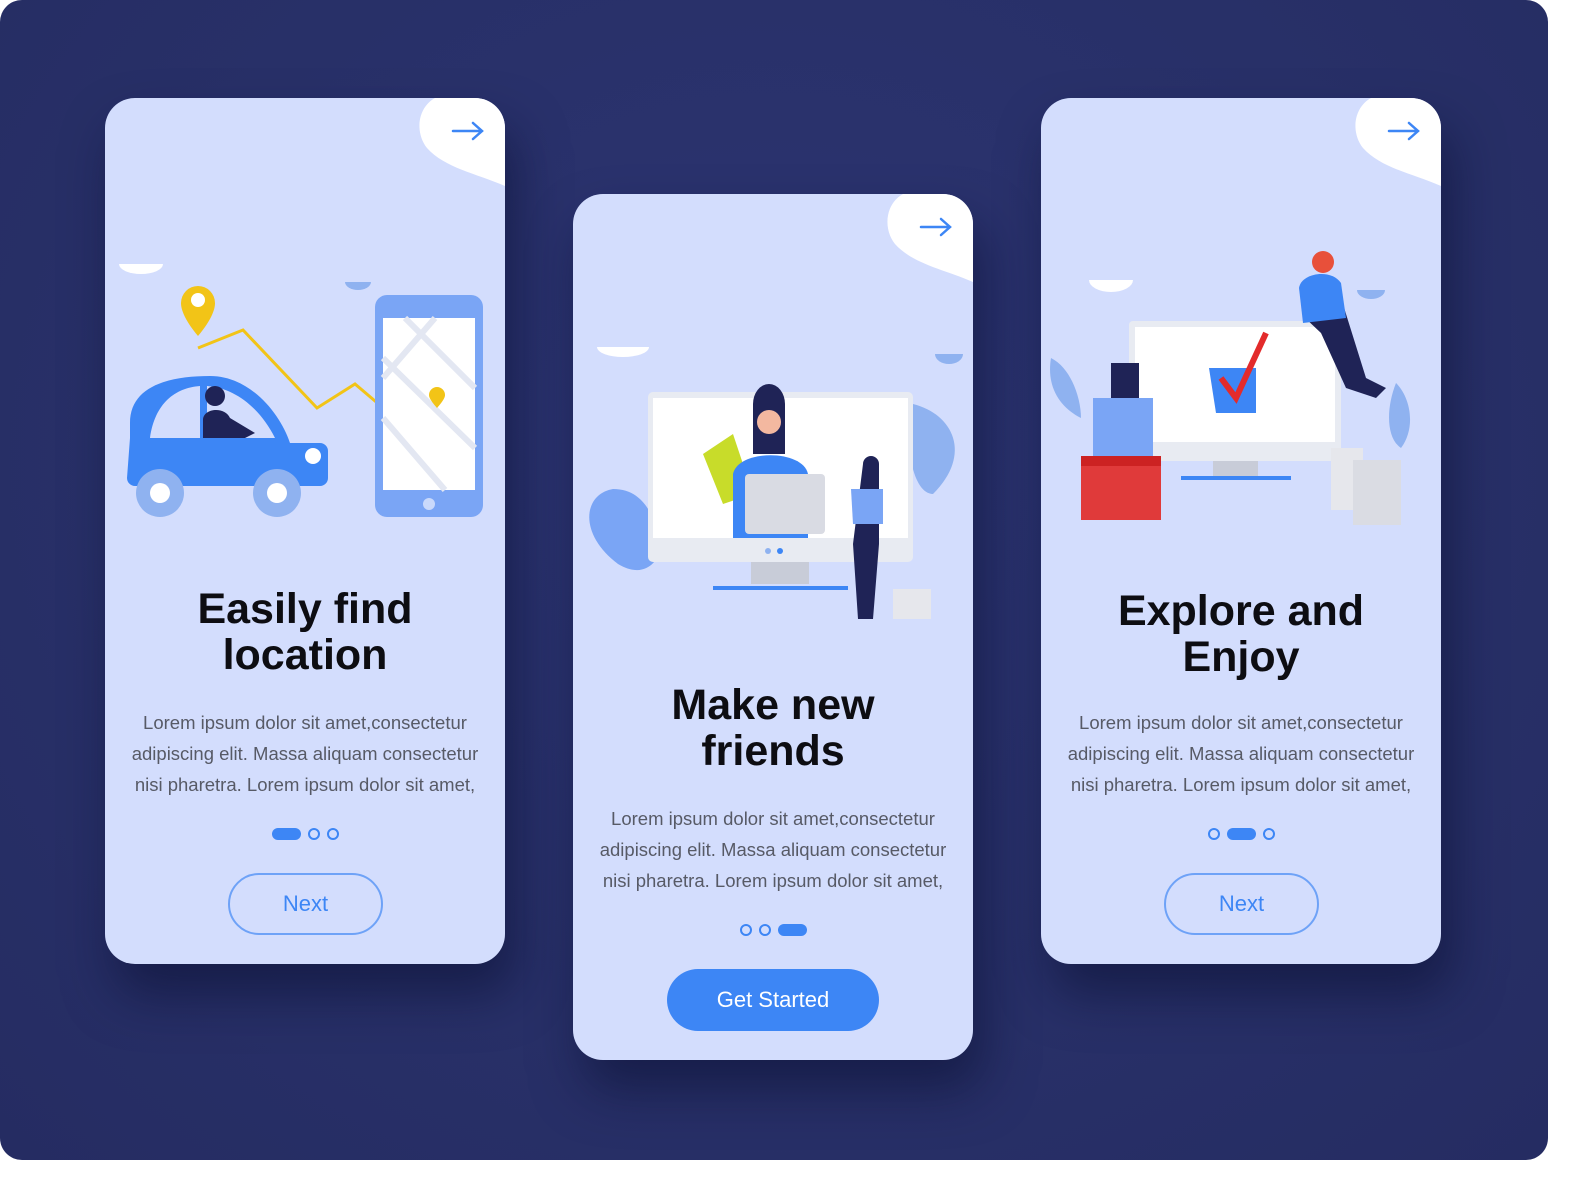 The height and width of the screenshot is (1200, 1589). What do you see at coordinates (773, 751) in the screenshot?
I see `title-line: friends` at bounding box center [773, 751].